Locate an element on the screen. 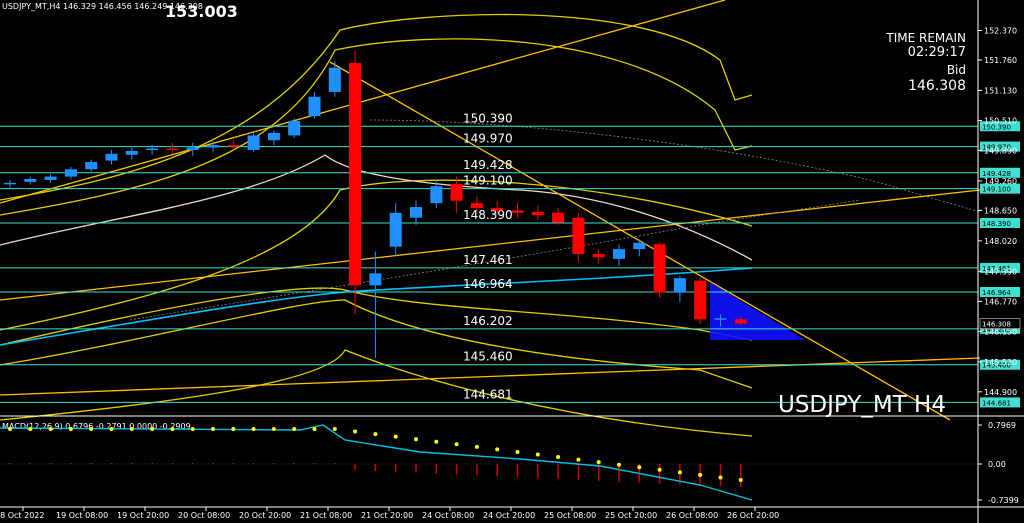 The image size is (1024, 523). level-label: 146.964 is located at coordinates (488, 284).